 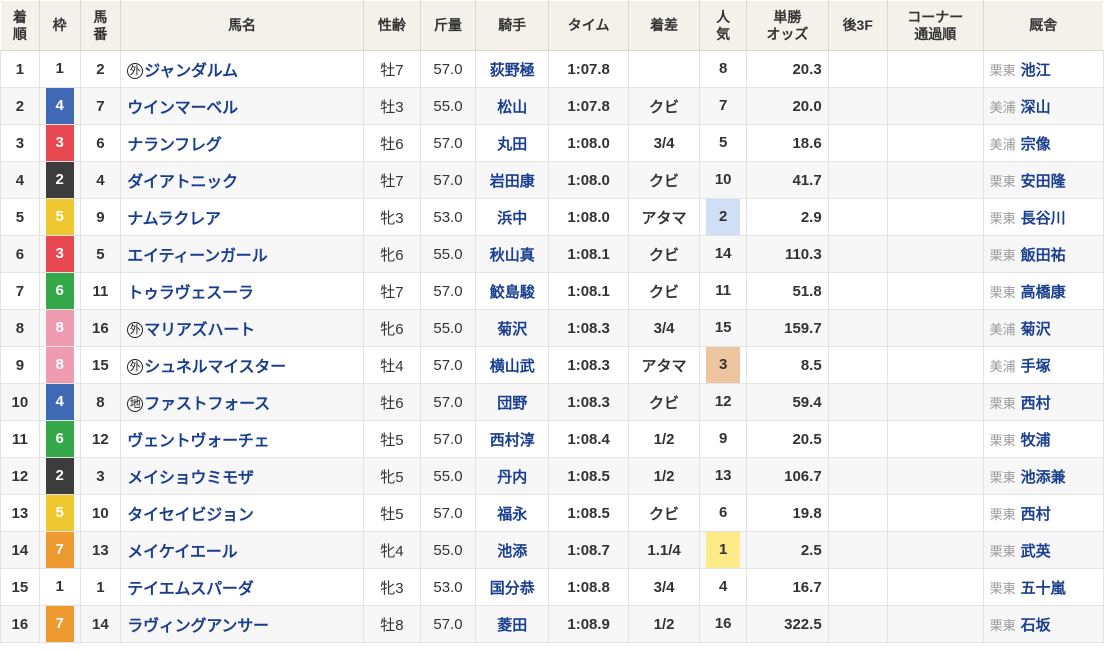 What do you see at coordinates (182, 182) in the screenshot?
I see `horse-name-link: ダイアトニック` at bounding box center [182, 182].